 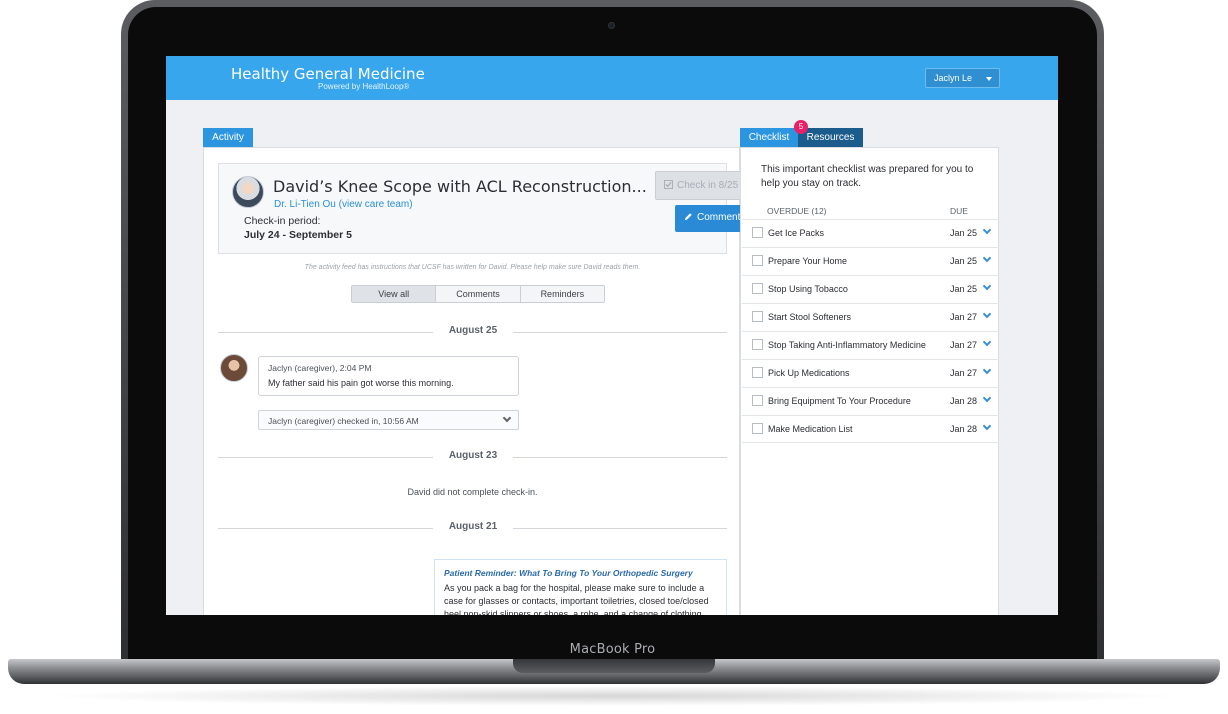 I want to click on checklist-item-label: Prepare Your Home, so click(x=808, y=261).